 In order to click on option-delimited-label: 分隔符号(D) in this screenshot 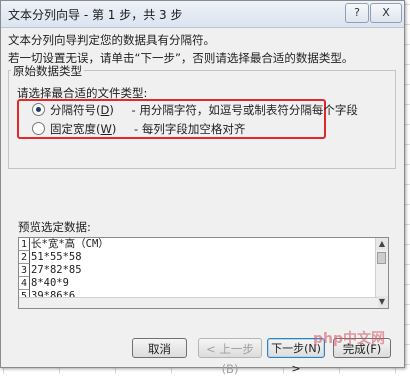, I will do `click(82, 110)`.